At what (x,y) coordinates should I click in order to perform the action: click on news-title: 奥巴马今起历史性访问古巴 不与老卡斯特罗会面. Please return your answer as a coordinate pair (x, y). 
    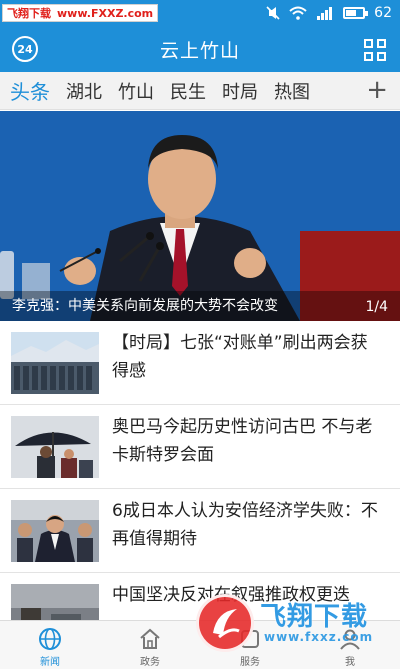
    Looking at the image, I should click on (242, 441).